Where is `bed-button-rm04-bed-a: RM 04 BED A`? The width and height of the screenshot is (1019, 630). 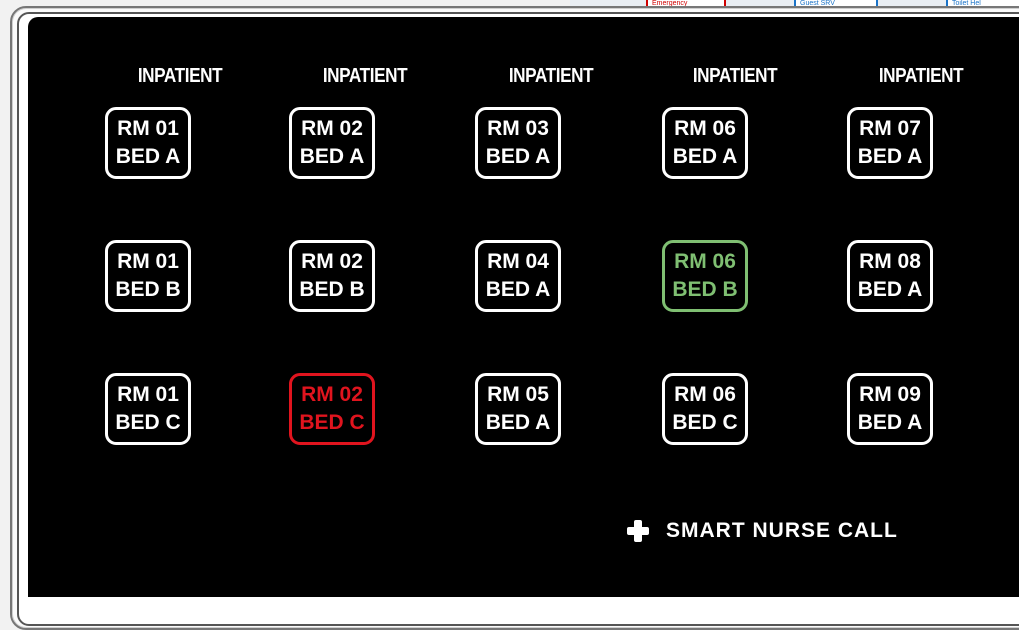
bed-button-rm04-bed-a: RM 04 BED A is located at coordinates (518, 276).